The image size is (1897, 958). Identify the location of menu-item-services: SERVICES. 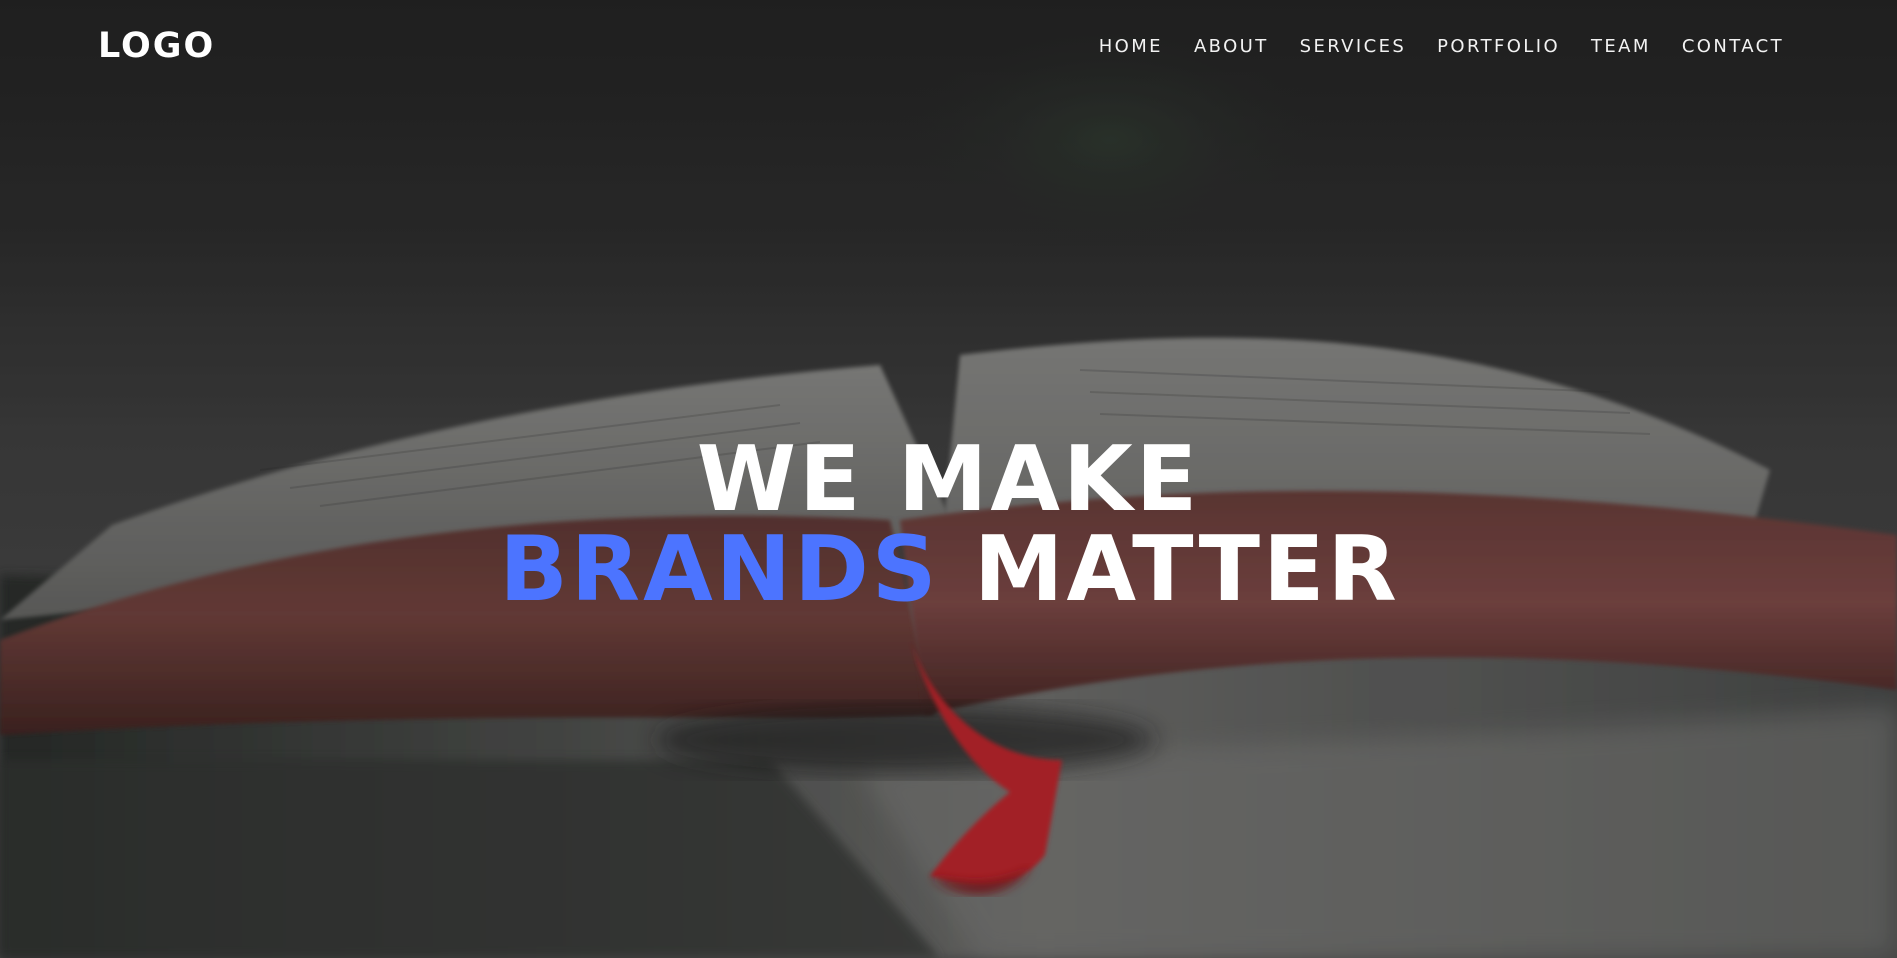
(1353, 46).